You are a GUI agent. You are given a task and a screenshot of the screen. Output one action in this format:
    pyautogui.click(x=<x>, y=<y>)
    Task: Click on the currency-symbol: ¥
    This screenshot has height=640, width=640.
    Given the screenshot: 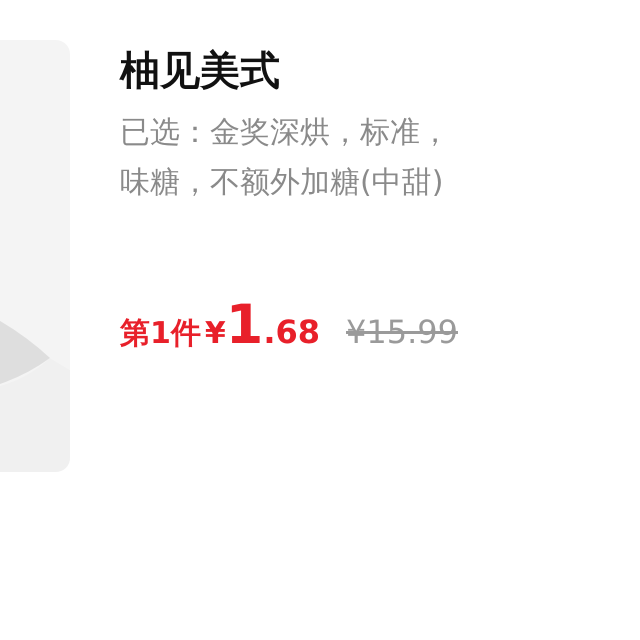 What is the action you would take?
    pyautogui.click(x=215, y=334)
    